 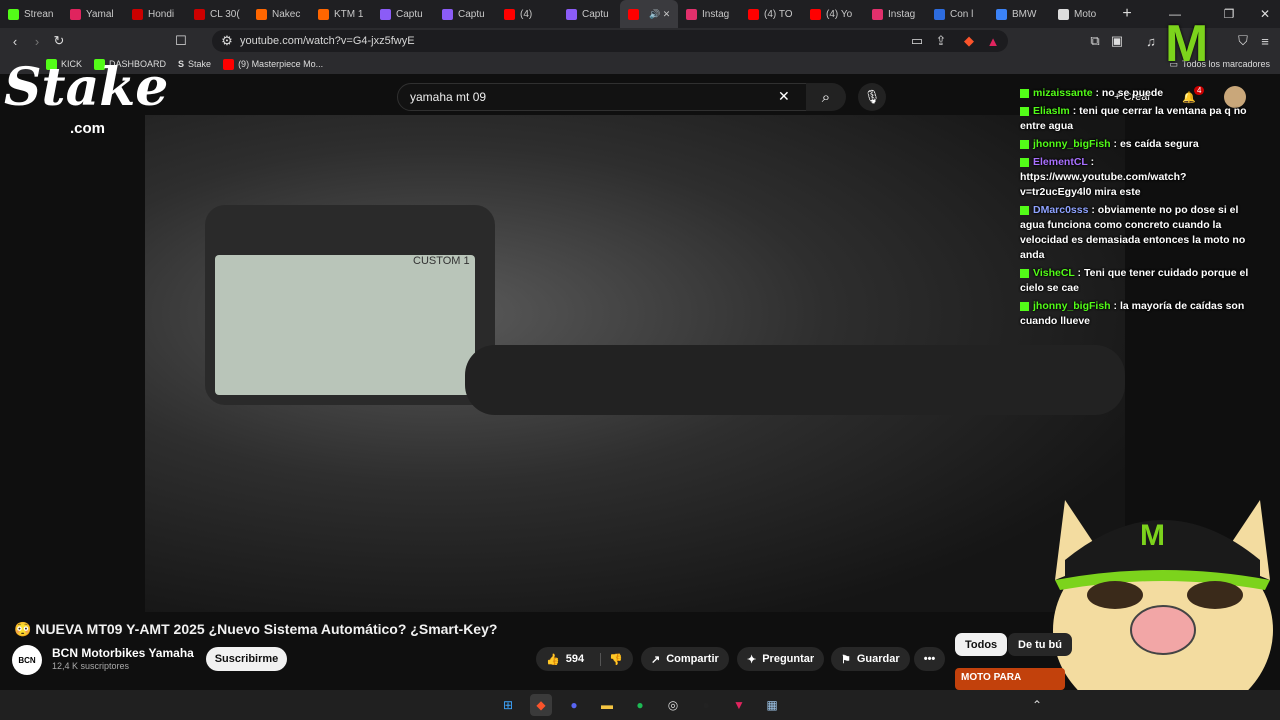 I want to click on address-bar: youtube.com/watch?v=G4-jxz5fwyE, so click(x=610, y=41).